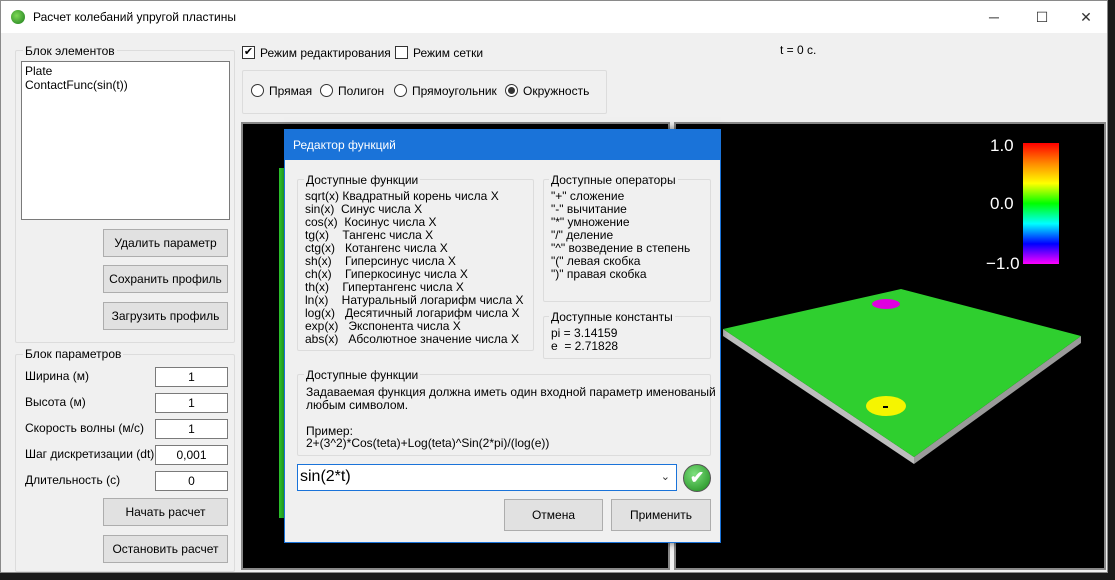  I want to click on close-button: ✕, so click(1086, 17).